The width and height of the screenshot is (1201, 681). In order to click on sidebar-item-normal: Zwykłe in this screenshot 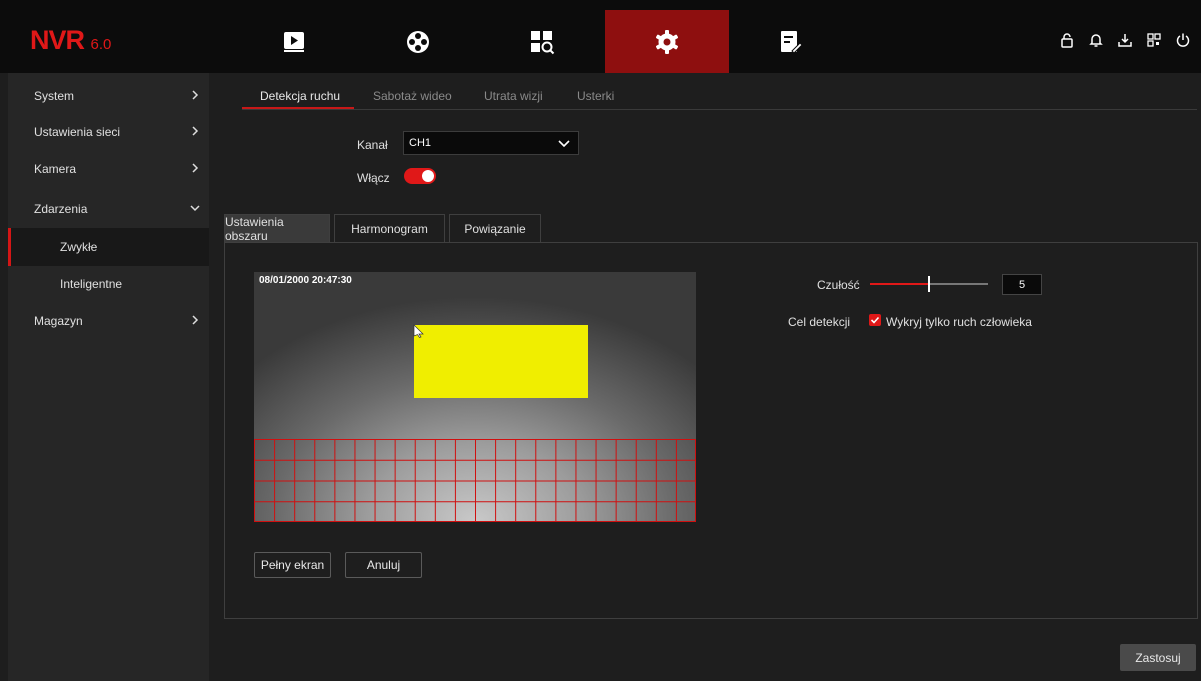, I will do `click(108, 247)`.